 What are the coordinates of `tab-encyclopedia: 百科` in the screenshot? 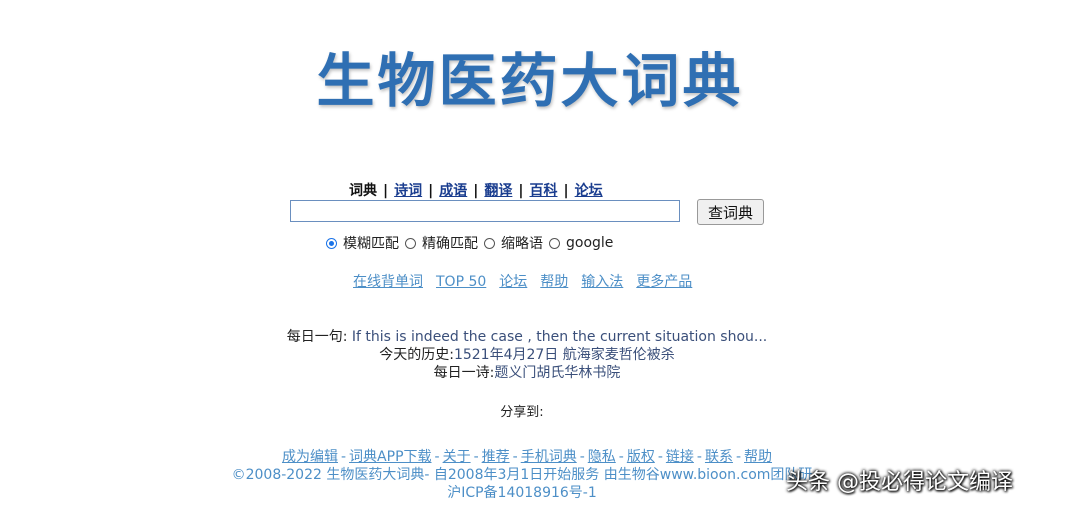 It's located at (544, 191).